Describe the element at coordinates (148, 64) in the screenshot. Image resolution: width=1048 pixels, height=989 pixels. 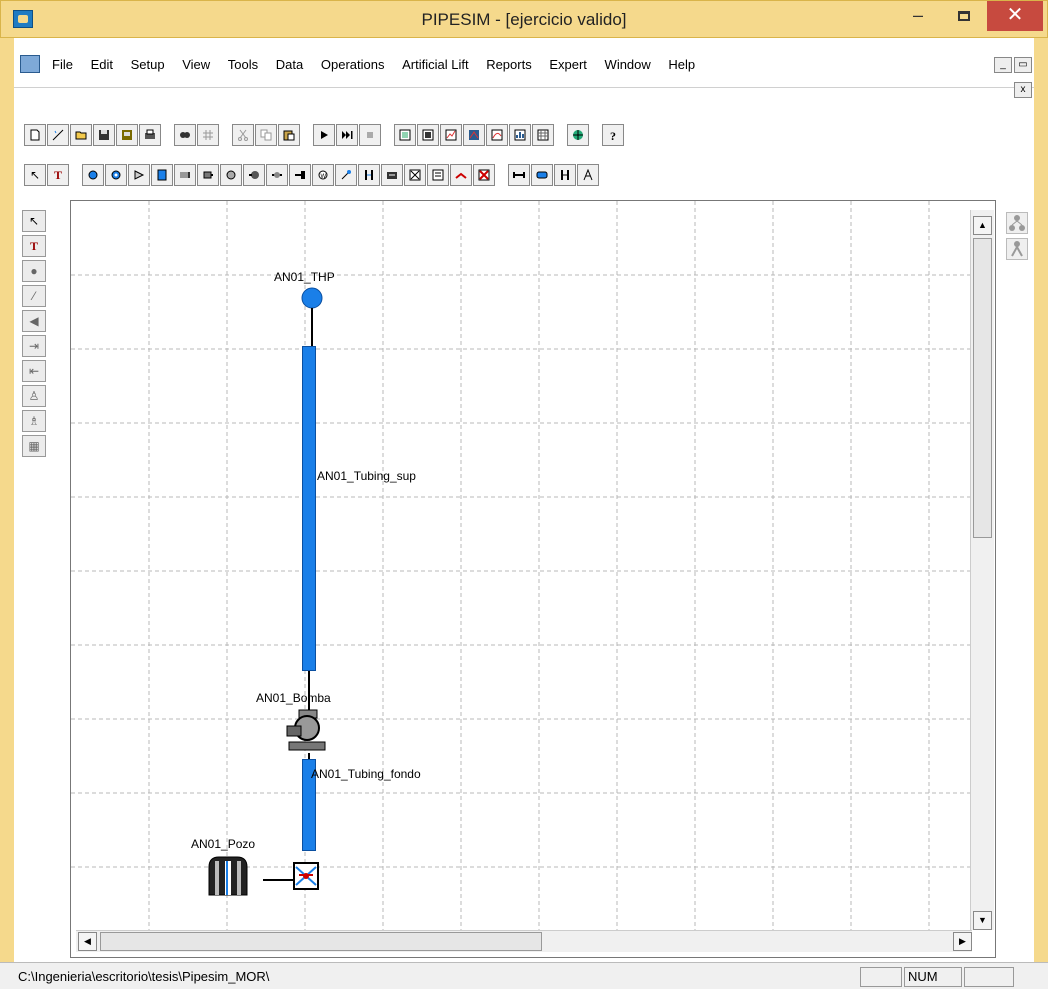
I see `menu-setup: Setup` at that location.